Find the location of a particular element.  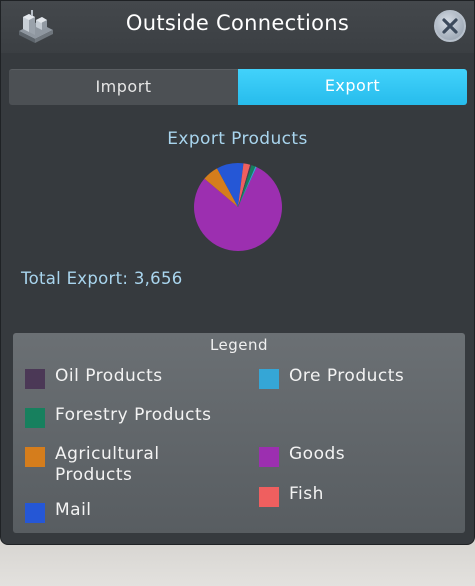

legend-title: Legend is located at coordinates (239, 345).